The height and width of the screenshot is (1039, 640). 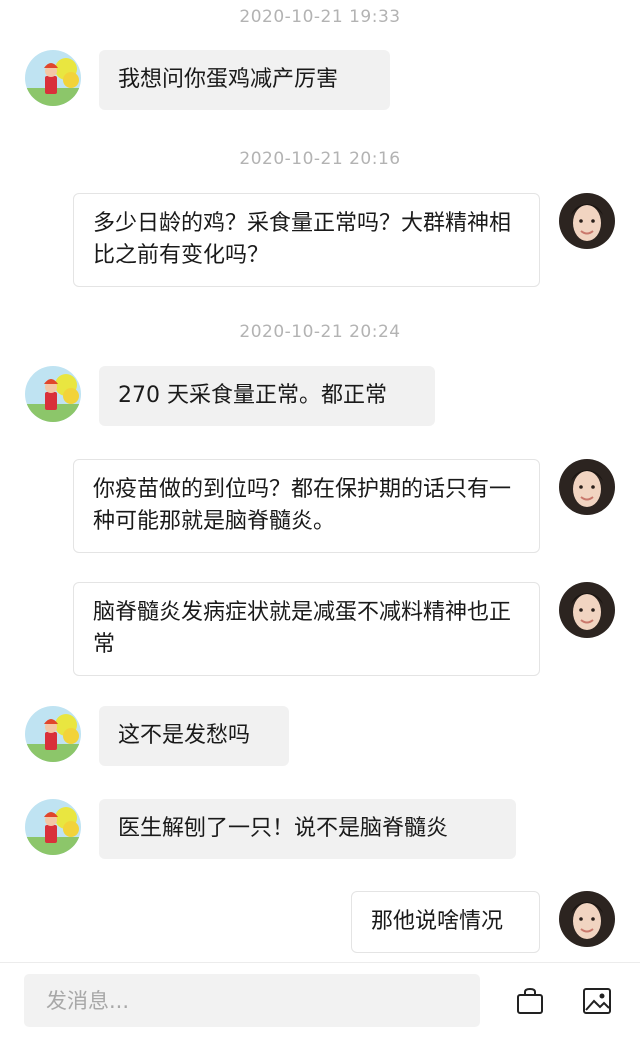 I want to click on message-composer, so click(x=320, y=1000).